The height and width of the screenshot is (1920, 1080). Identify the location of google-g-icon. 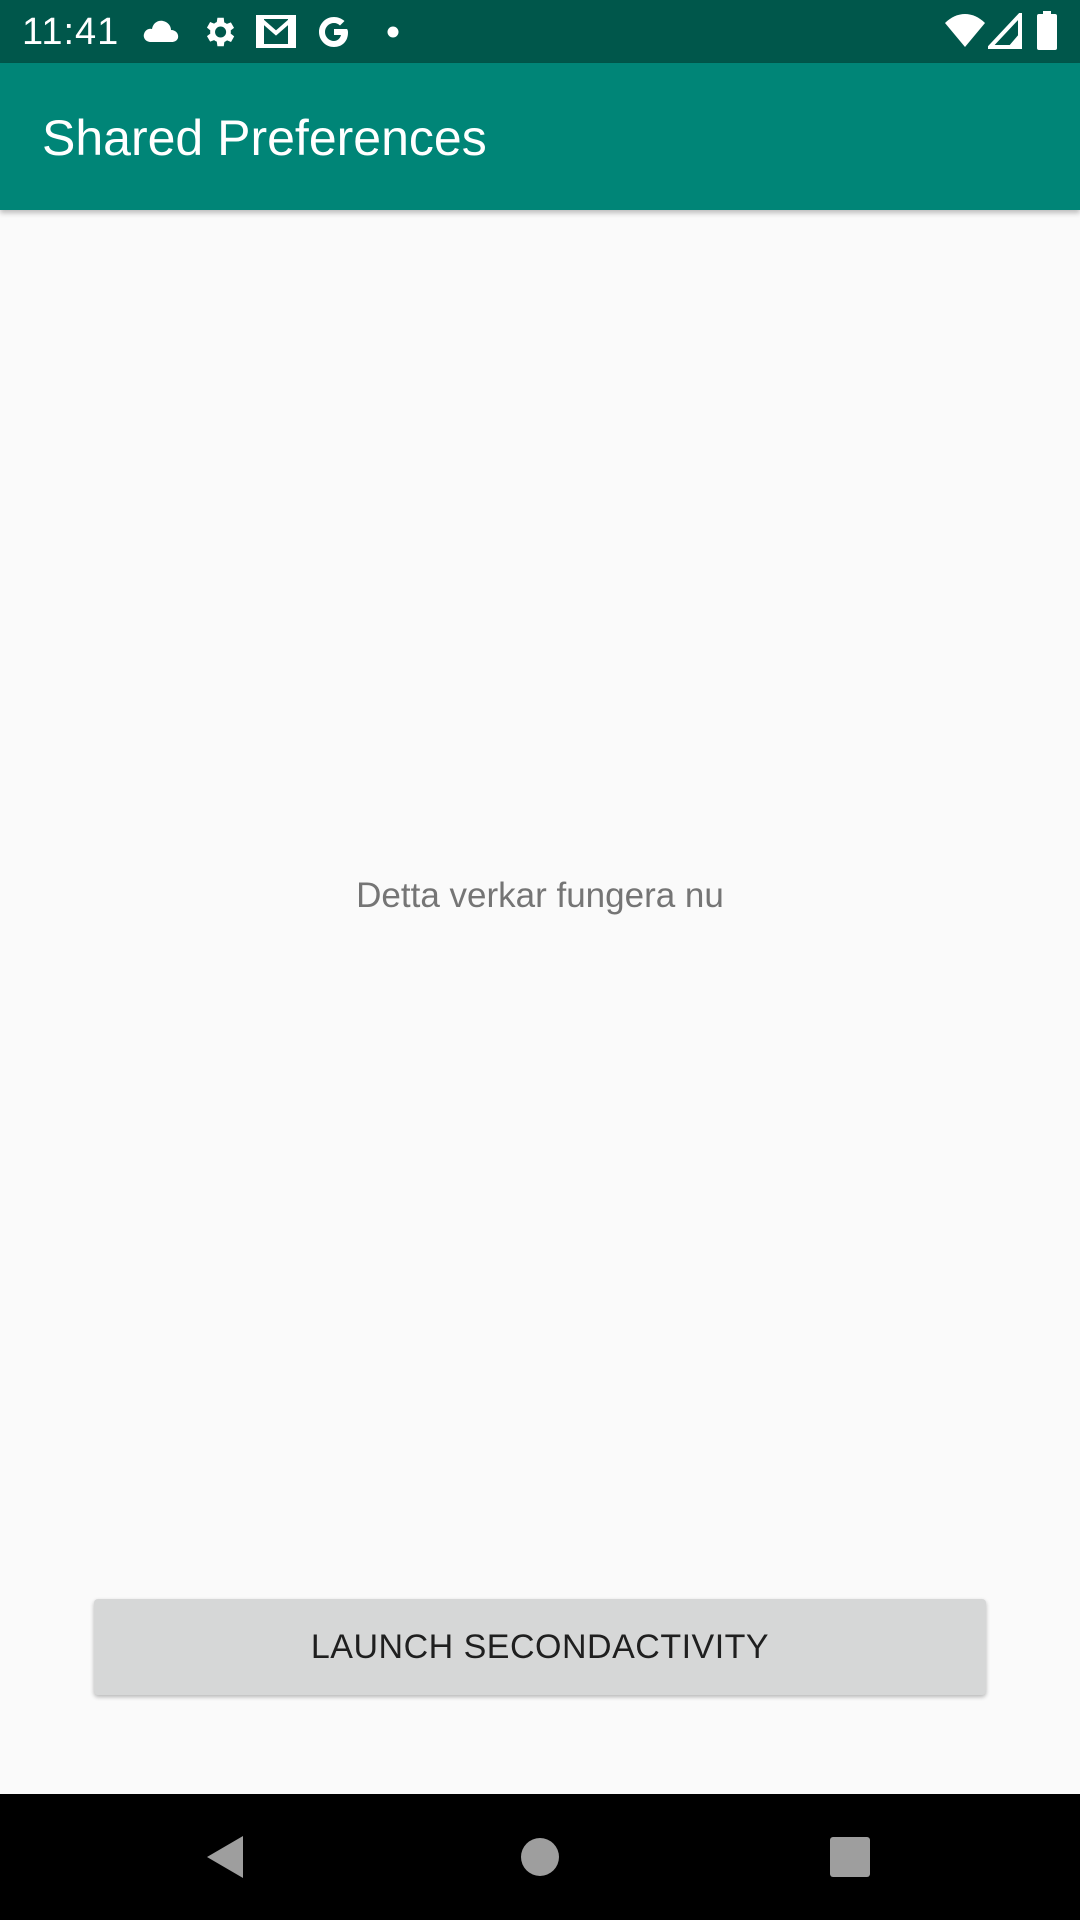
(333, 32).